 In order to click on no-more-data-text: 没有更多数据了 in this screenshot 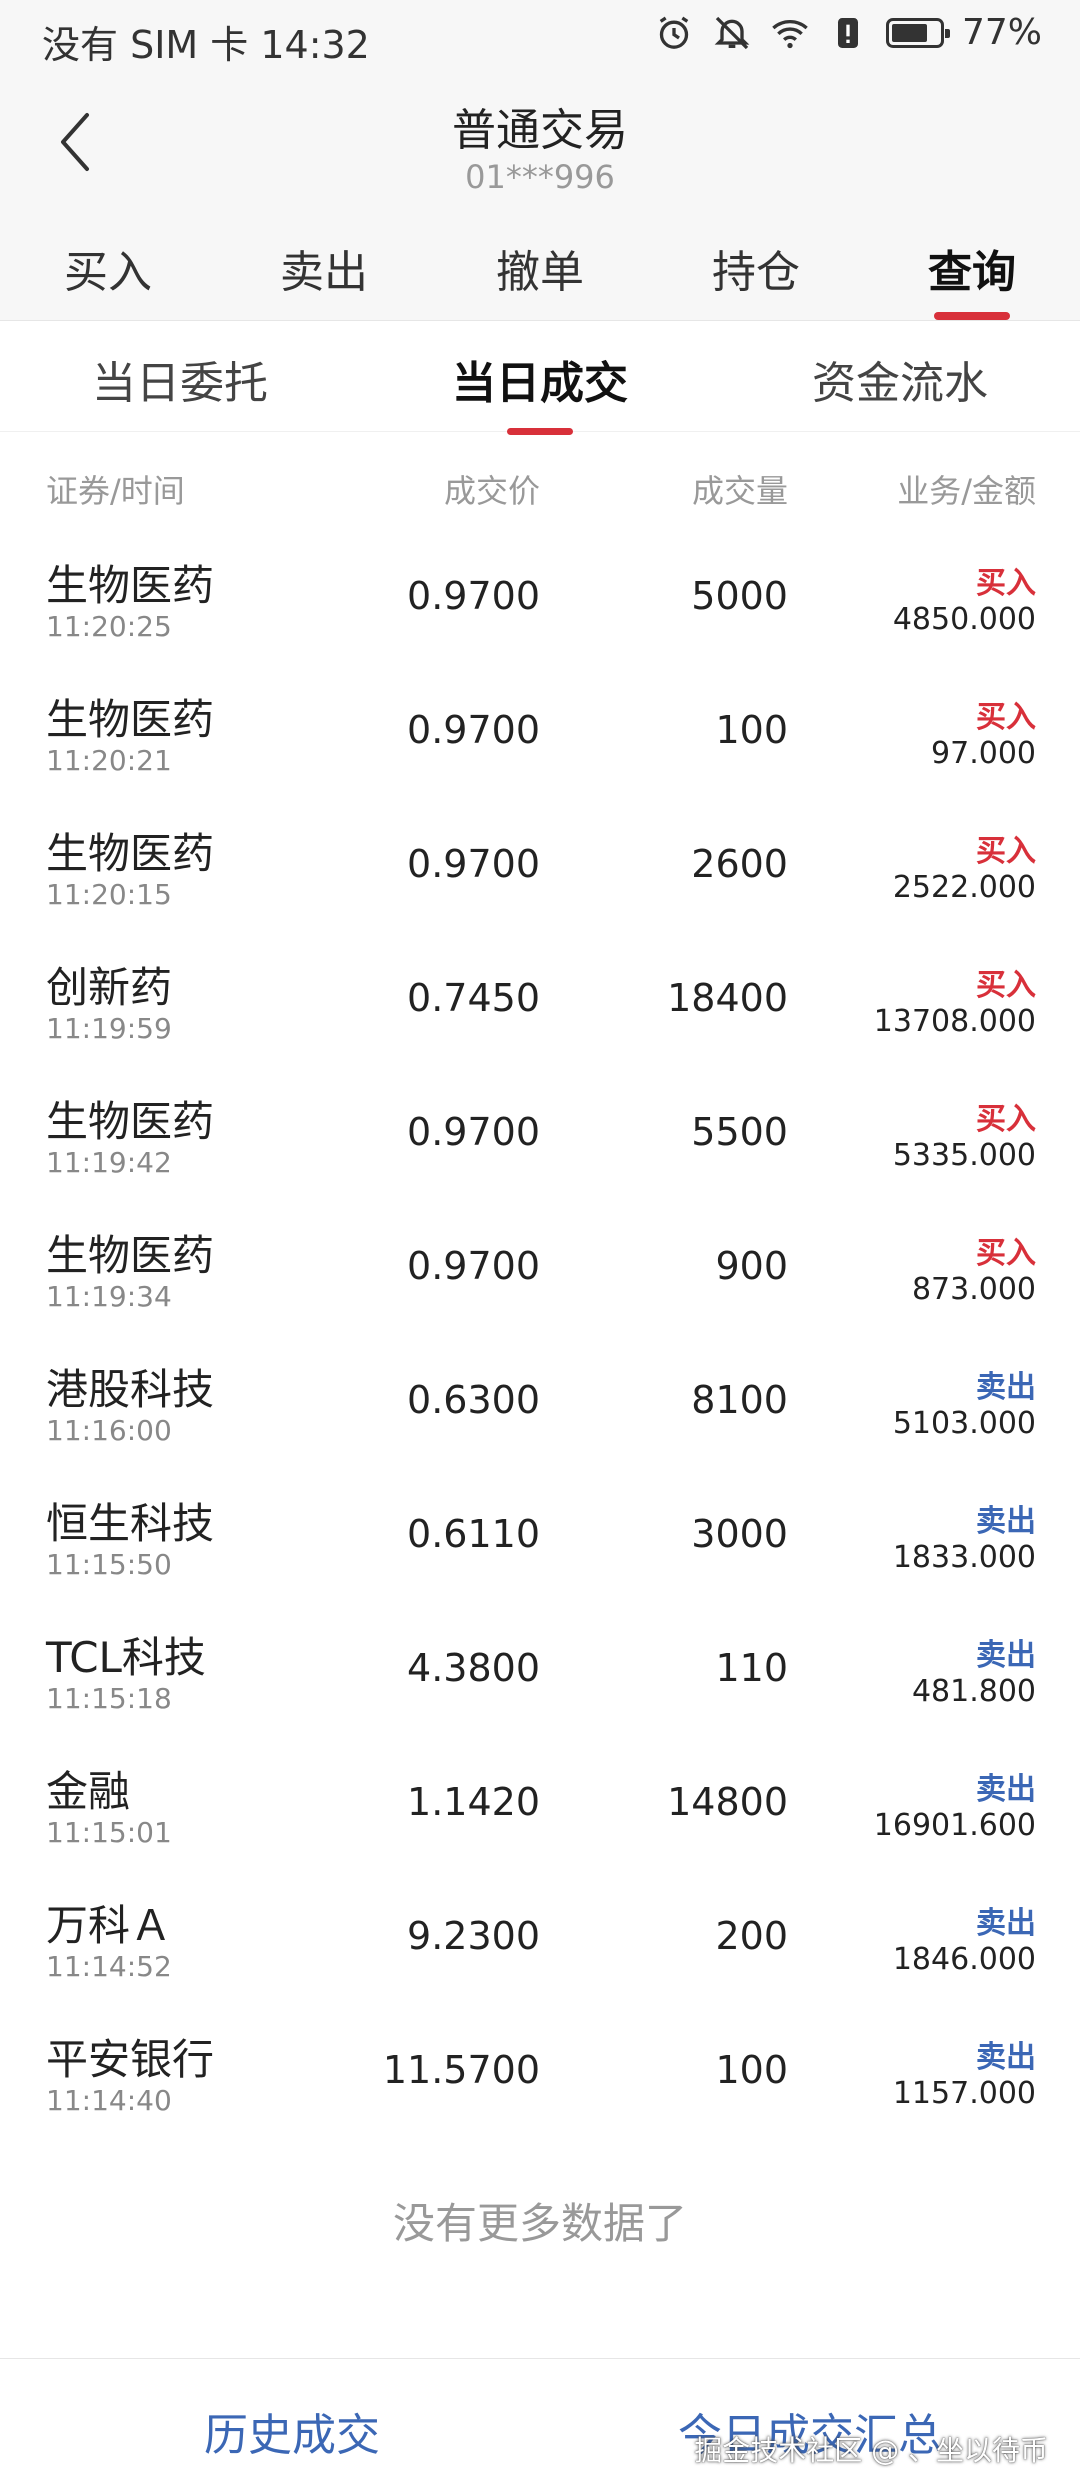, I will do `click(539, 2223)`.